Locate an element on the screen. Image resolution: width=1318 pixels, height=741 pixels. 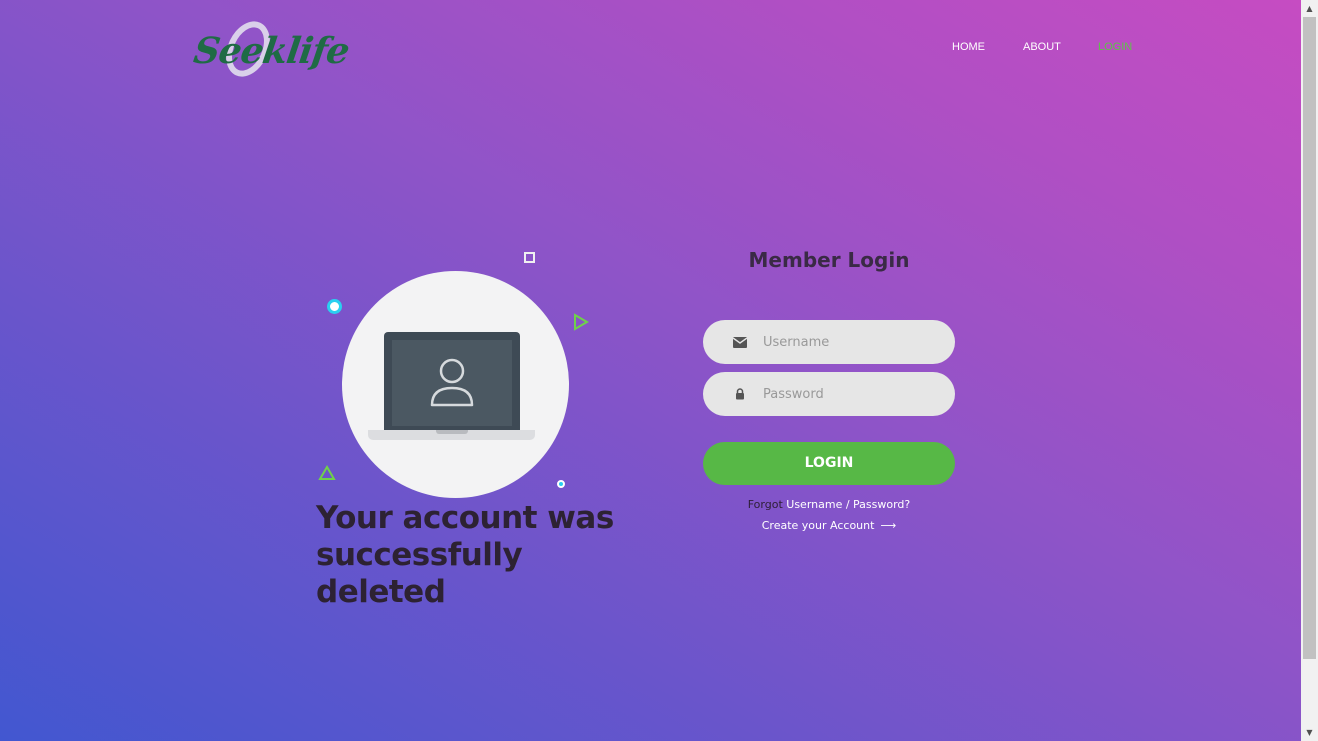
forgot-credentials-link: Username / Password? is located at coordinates (848, 504).